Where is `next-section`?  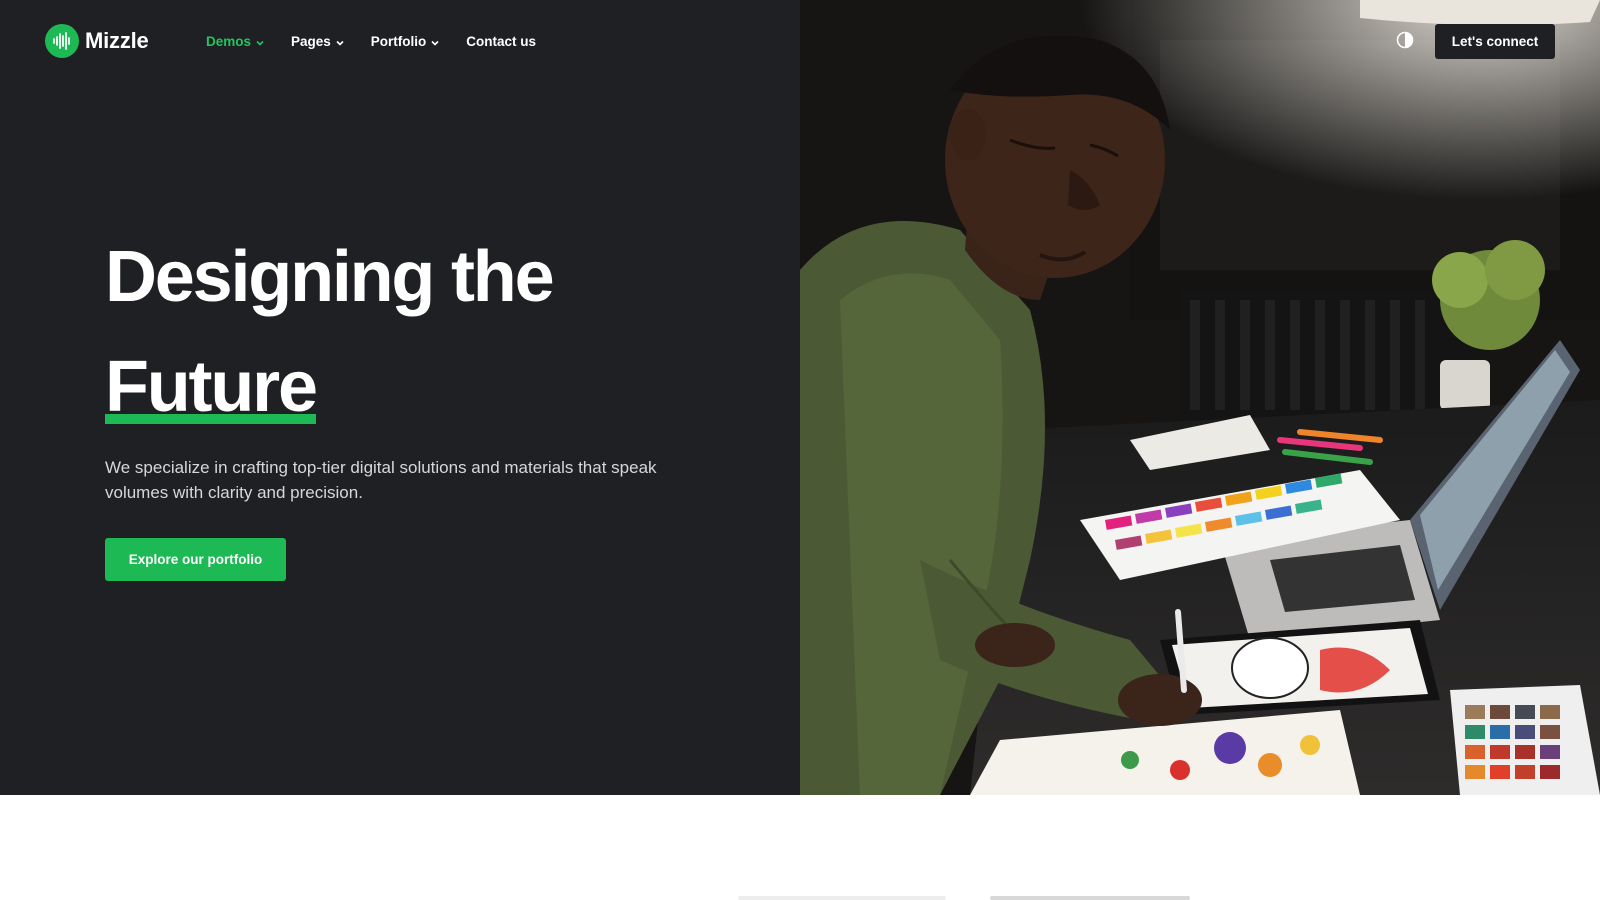
next-section is located at coordinates (800, 847).